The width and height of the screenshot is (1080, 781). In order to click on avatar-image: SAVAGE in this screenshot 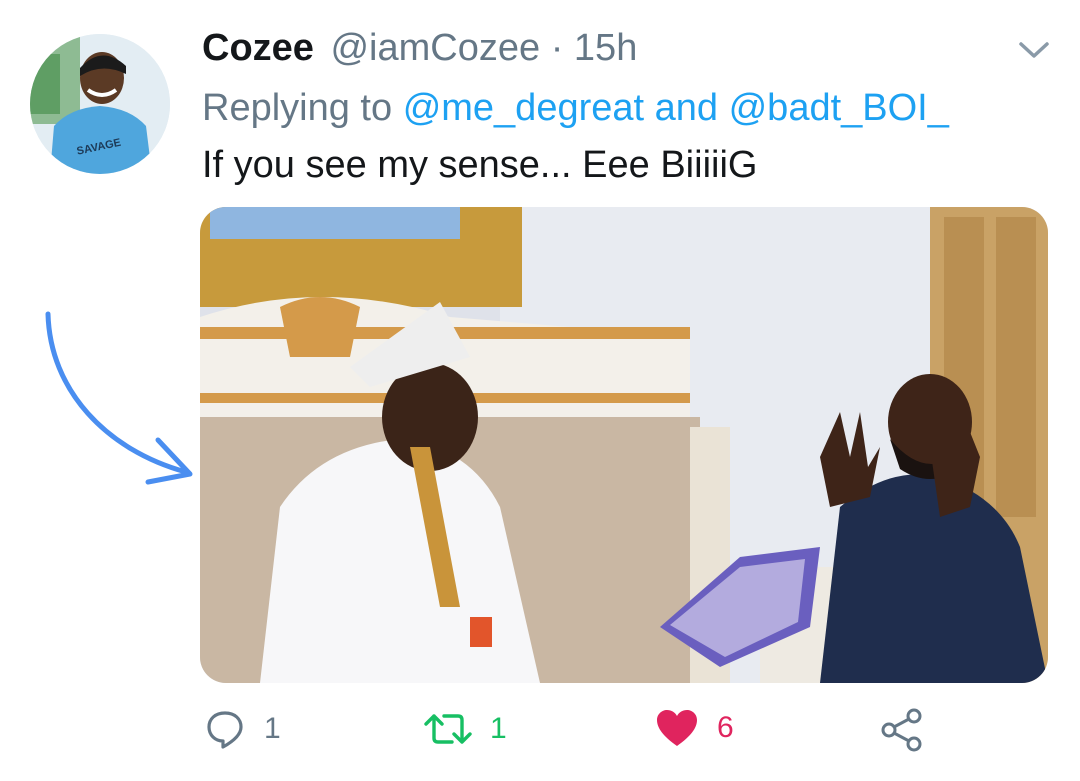, I will do `click(100, 104)`.